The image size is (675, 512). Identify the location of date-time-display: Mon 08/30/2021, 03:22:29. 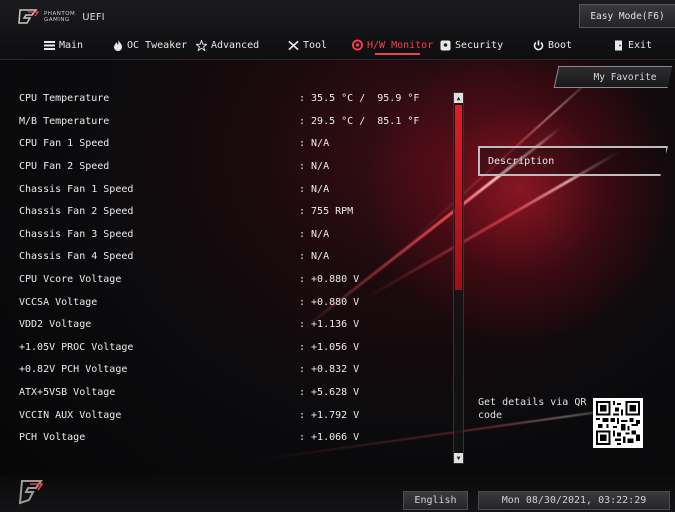
(574, 500).